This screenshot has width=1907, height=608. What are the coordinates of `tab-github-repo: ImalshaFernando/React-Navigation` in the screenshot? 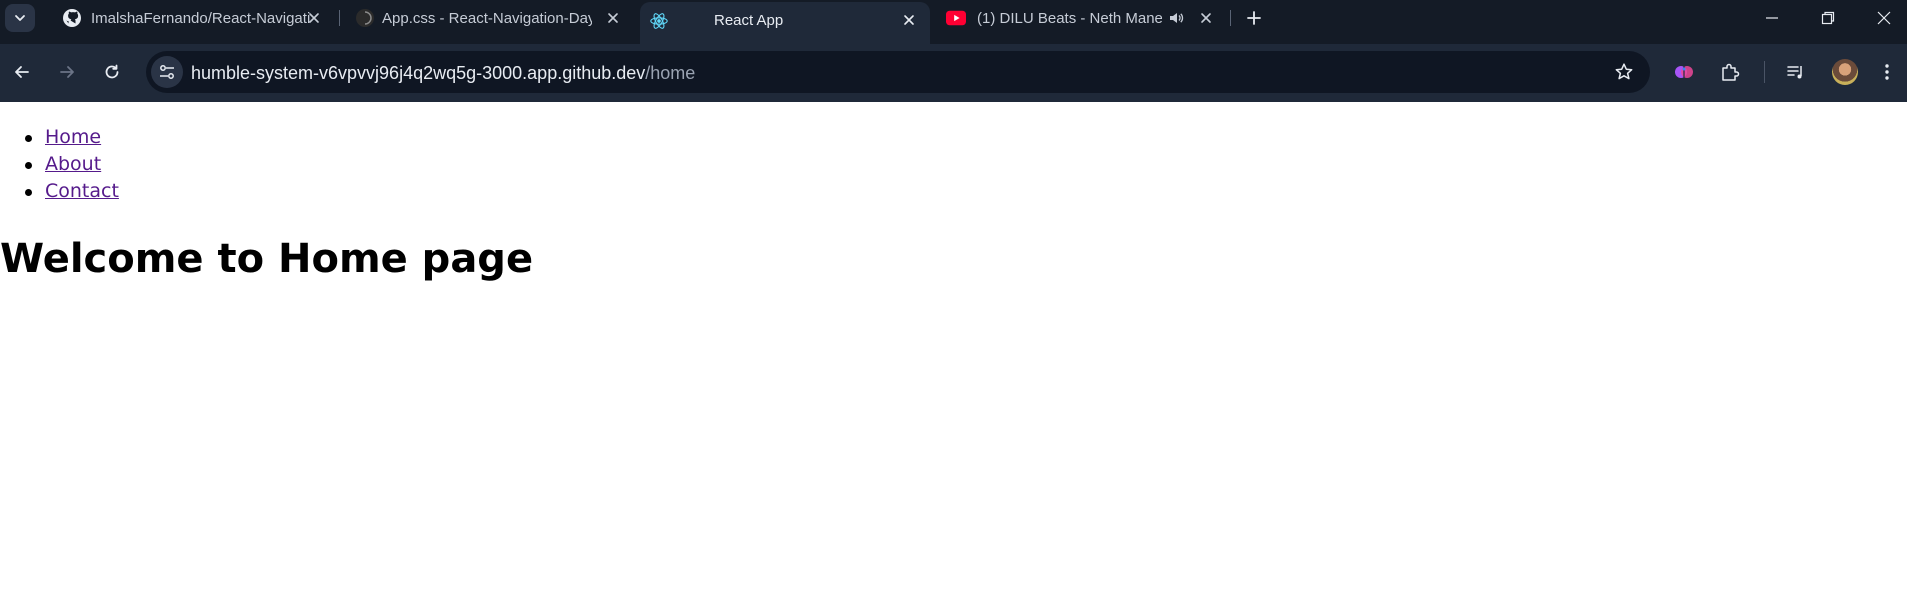 It's located at (192, 18).